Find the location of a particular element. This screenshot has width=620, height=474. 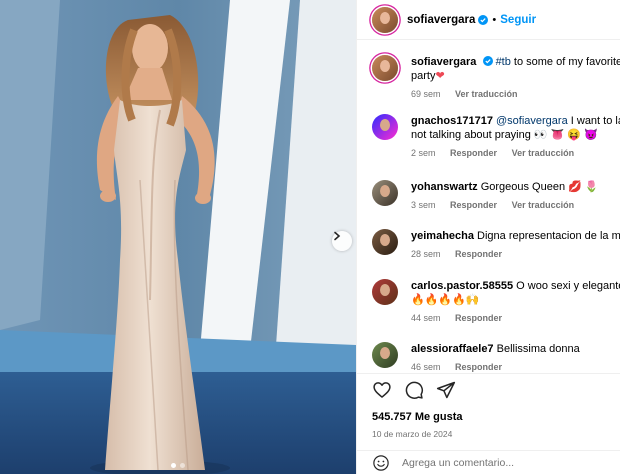

heart-icon is located at coordinates (382, 390).